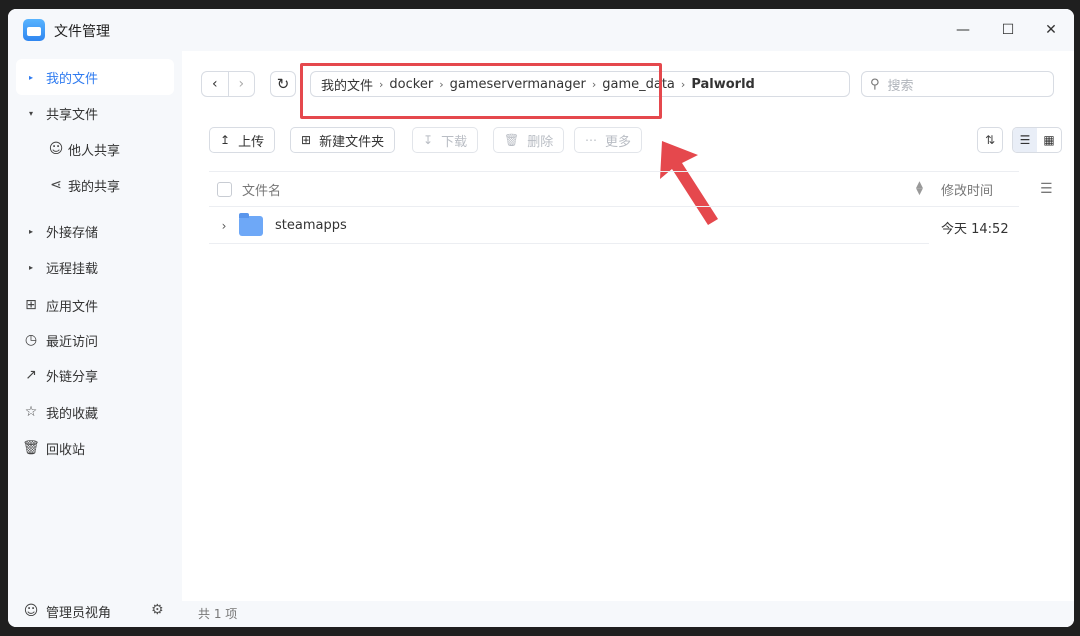 The width and height of the screenshot is (1080, 636). Describe the element at coordinates (1008, 30) in the screenshot. I see `maximize-button: ☐` at that location.